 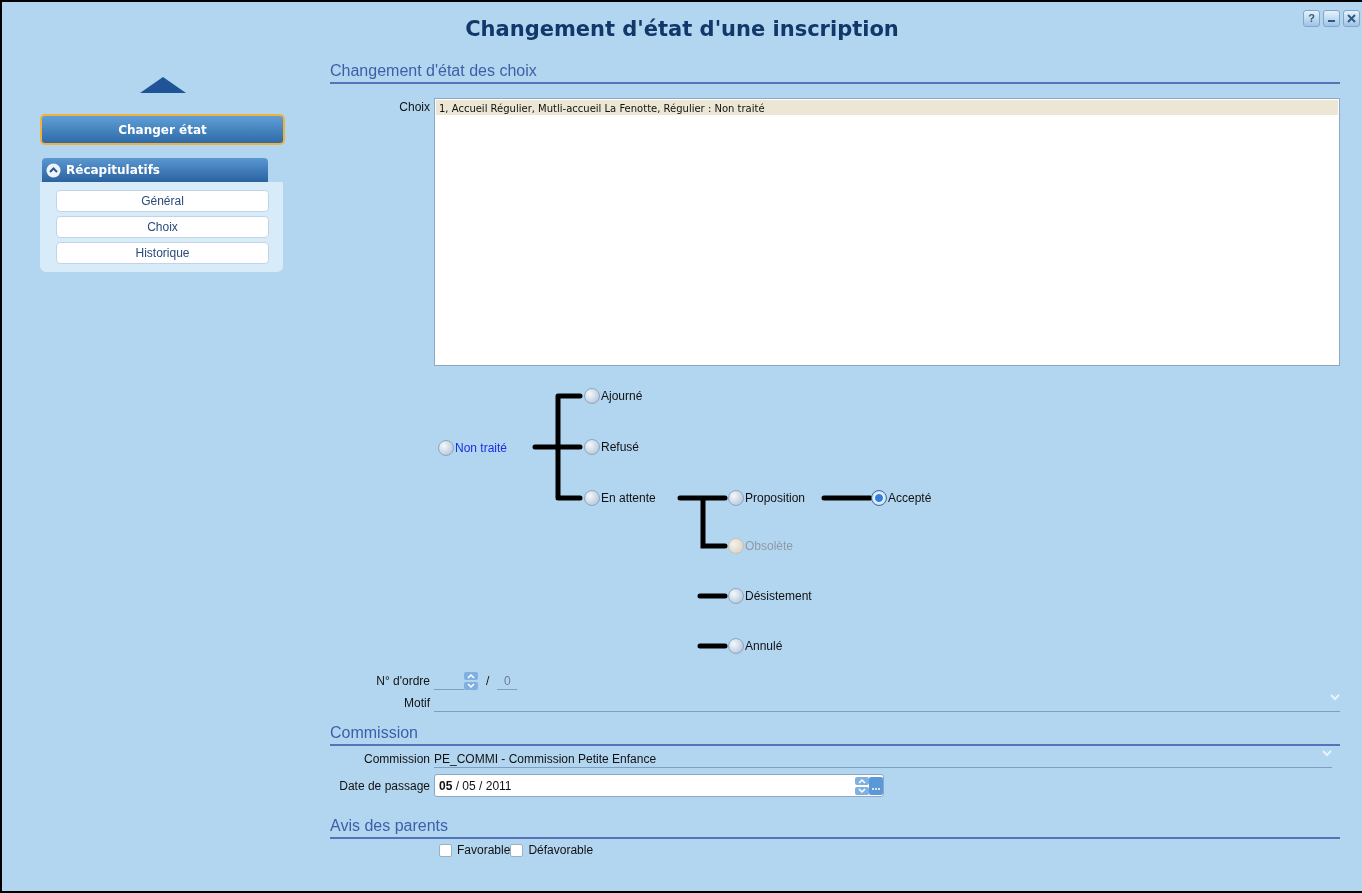 What do you see at coordinates (481, 448) in the screenshot?
I see `state-label: Non traité` at bounding box center [481, 448].